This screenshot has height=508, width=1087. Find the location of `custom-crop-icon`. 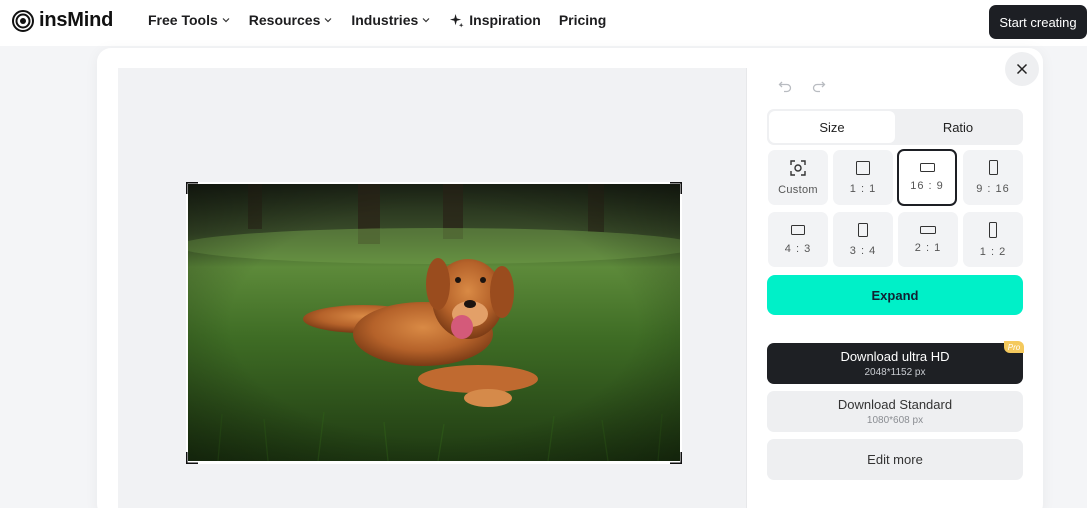

custom-crop-icon is located at coordinates (798, 167).